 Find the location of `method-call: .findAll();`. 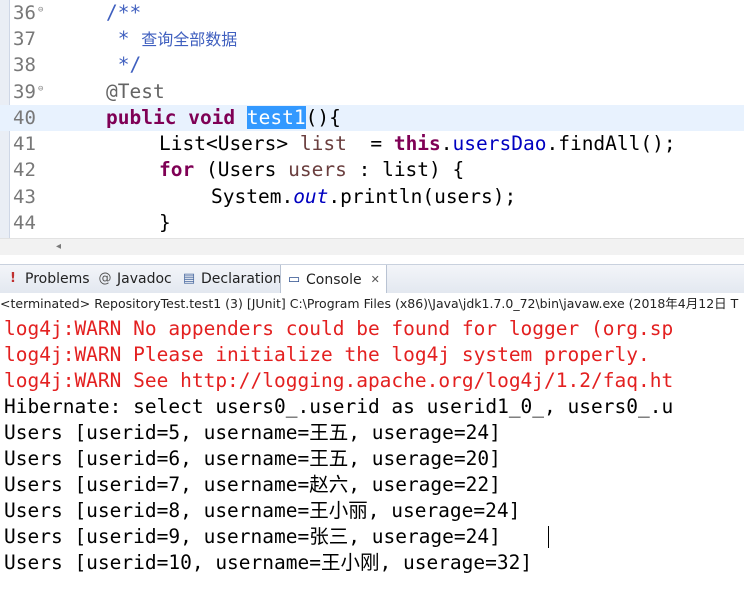

method-call: .findAll(); is located at coordinates (611, 143).